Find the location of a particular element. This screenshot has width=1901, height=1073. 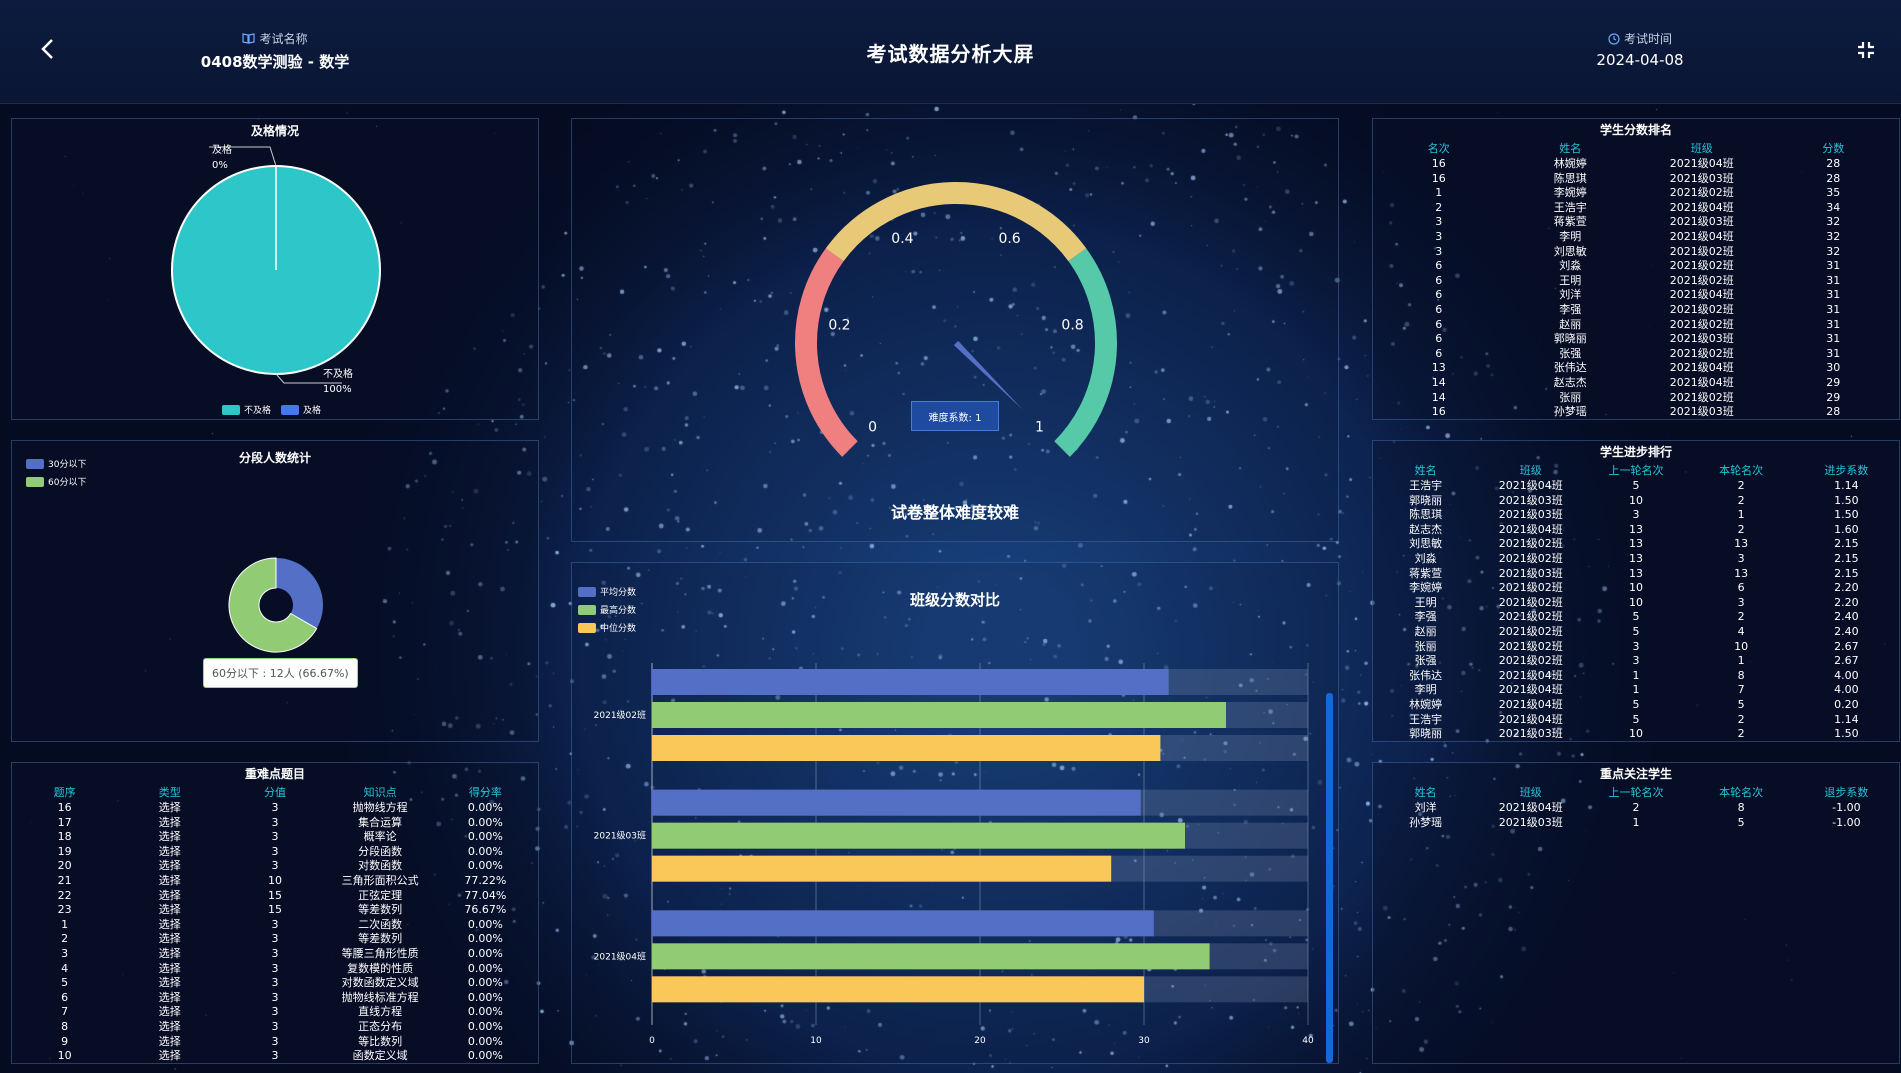

table-row: 14 赵志杰 2021级04班 29 is located at coordinates (1636, 383).